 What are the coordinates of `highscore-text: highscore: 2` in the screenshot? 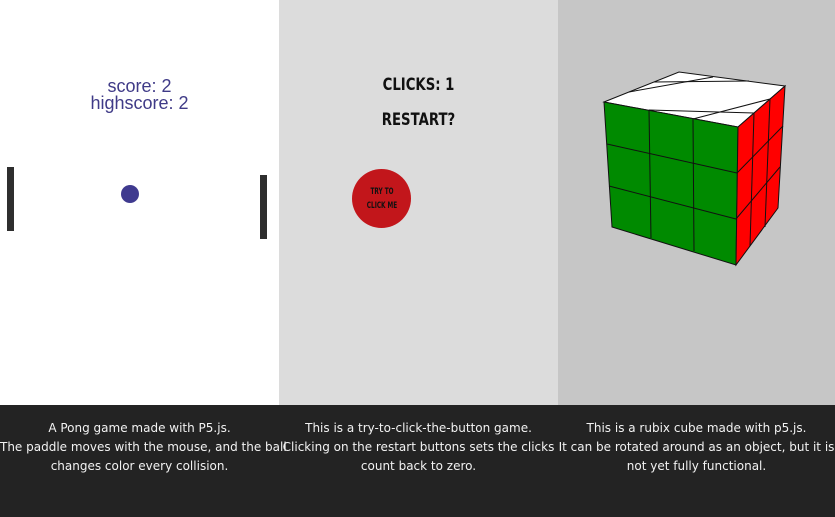 It's located at (139, 103).